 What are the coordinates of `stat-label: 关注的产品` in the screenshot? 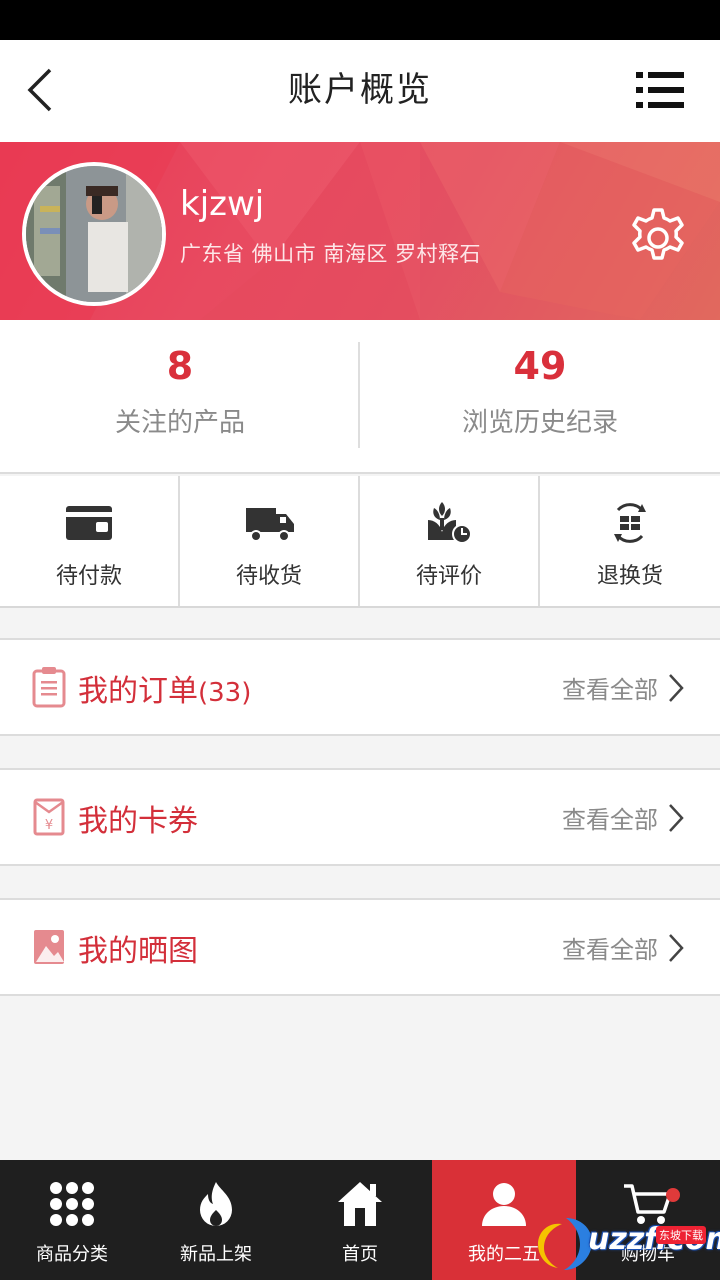 It's located at (179, 423).